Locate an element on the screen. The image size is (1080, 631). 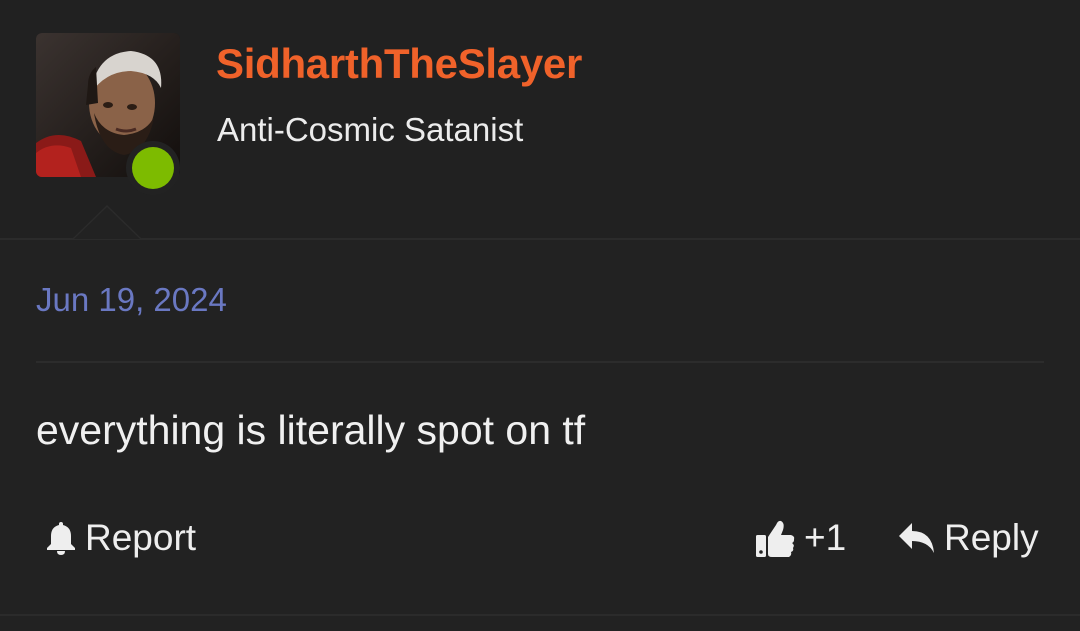
user-title: Anti-Cosmic Satanist is located at coordinates (370, 129).